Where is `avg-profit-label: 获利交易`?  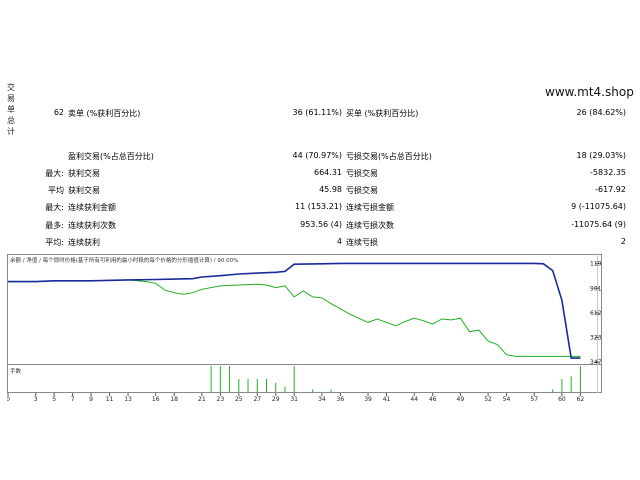 avg-profit-label: 获利交易 is located at coordinates (84, 190).